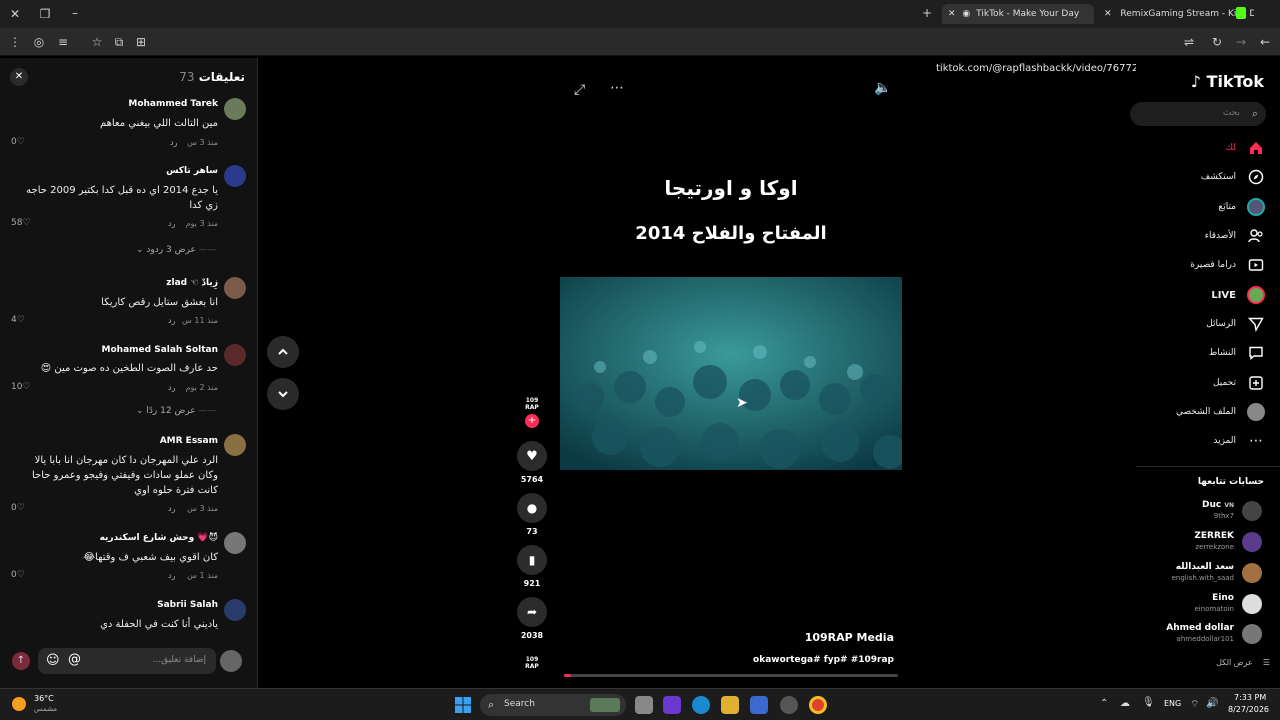  Describe the element at coordinates (18, 320) in the screenshot. I see `comment-like: 4♡` at that location.